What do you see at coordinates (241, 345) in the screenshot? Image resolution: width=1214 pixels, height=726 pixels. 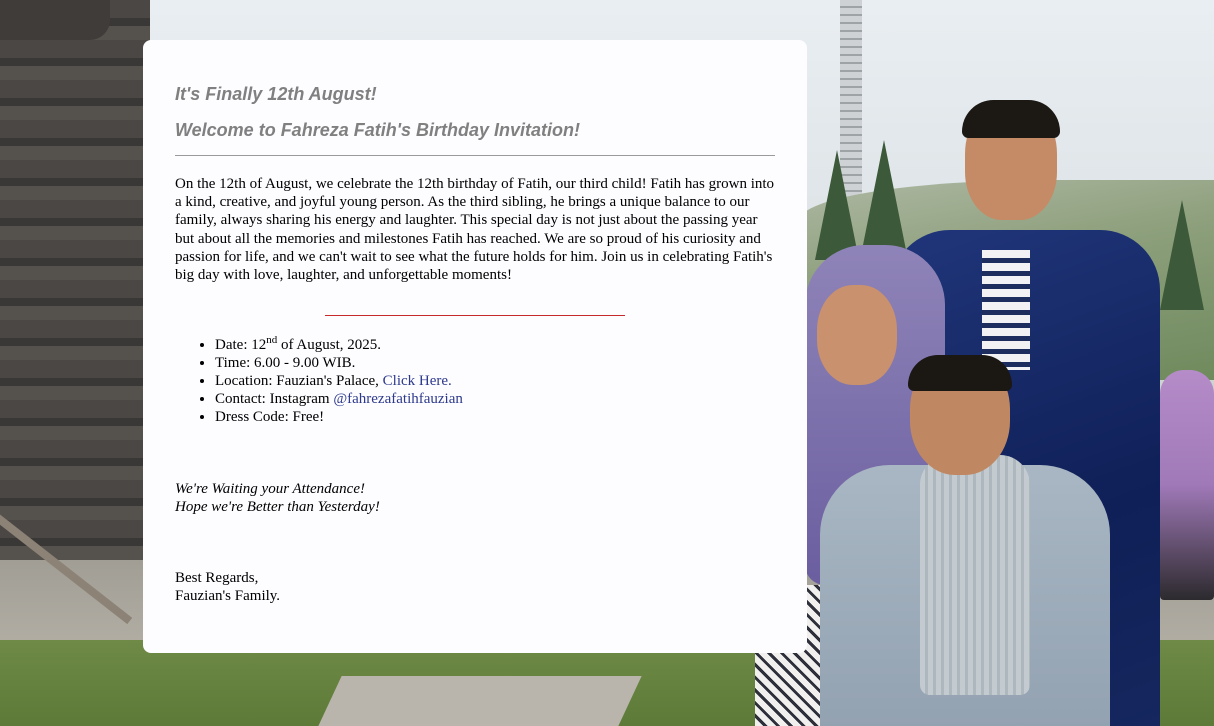 I see `date-prefix: Date: 12` at bounding box center [241, 345].